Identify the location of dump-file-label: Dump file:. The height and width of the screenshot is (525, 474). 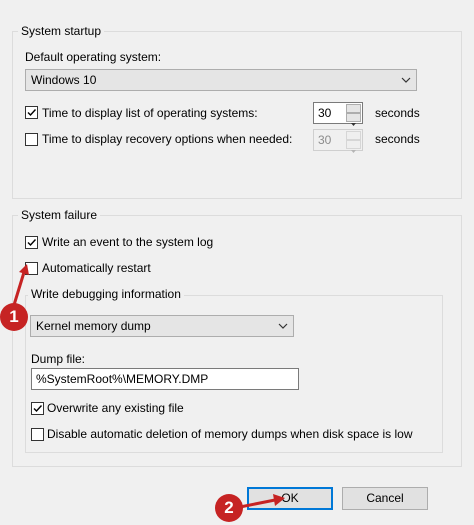
(58, 359).